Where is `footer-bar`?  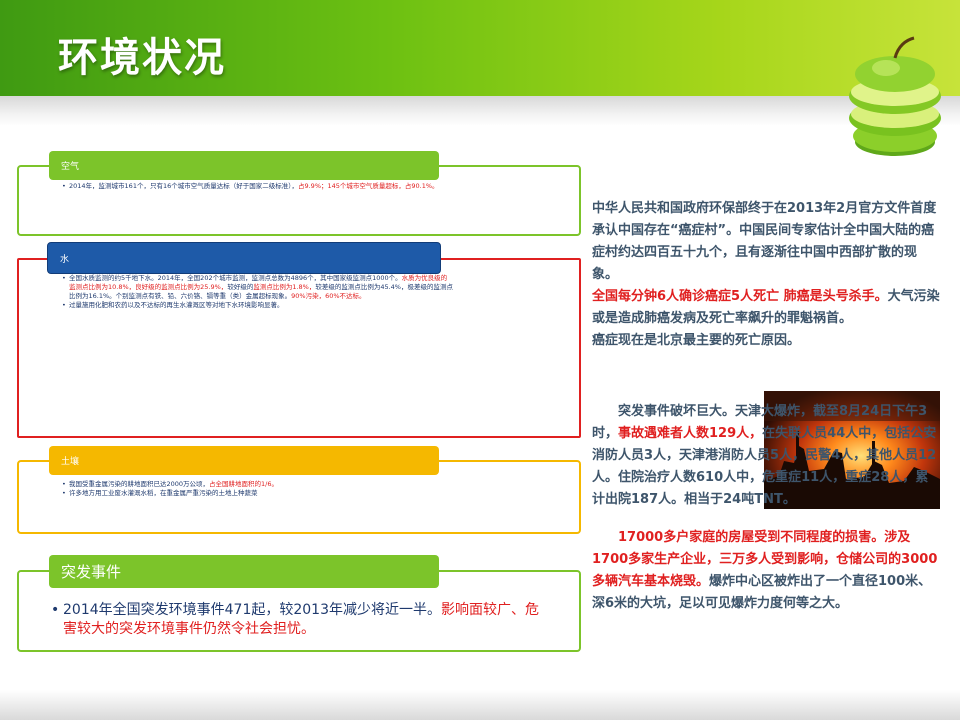
footer-bar is located at coordinates (480, 705).